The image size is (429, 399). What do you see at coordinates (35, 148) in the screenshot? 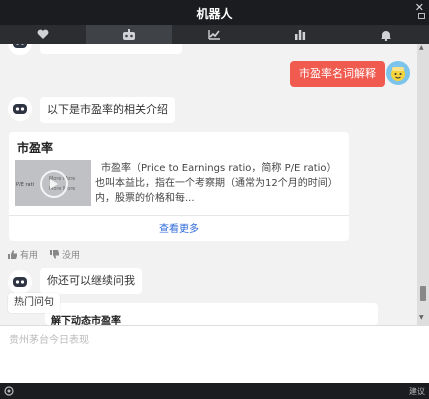
I see `card-title: 市盈率` at bounding box center [35, 148].